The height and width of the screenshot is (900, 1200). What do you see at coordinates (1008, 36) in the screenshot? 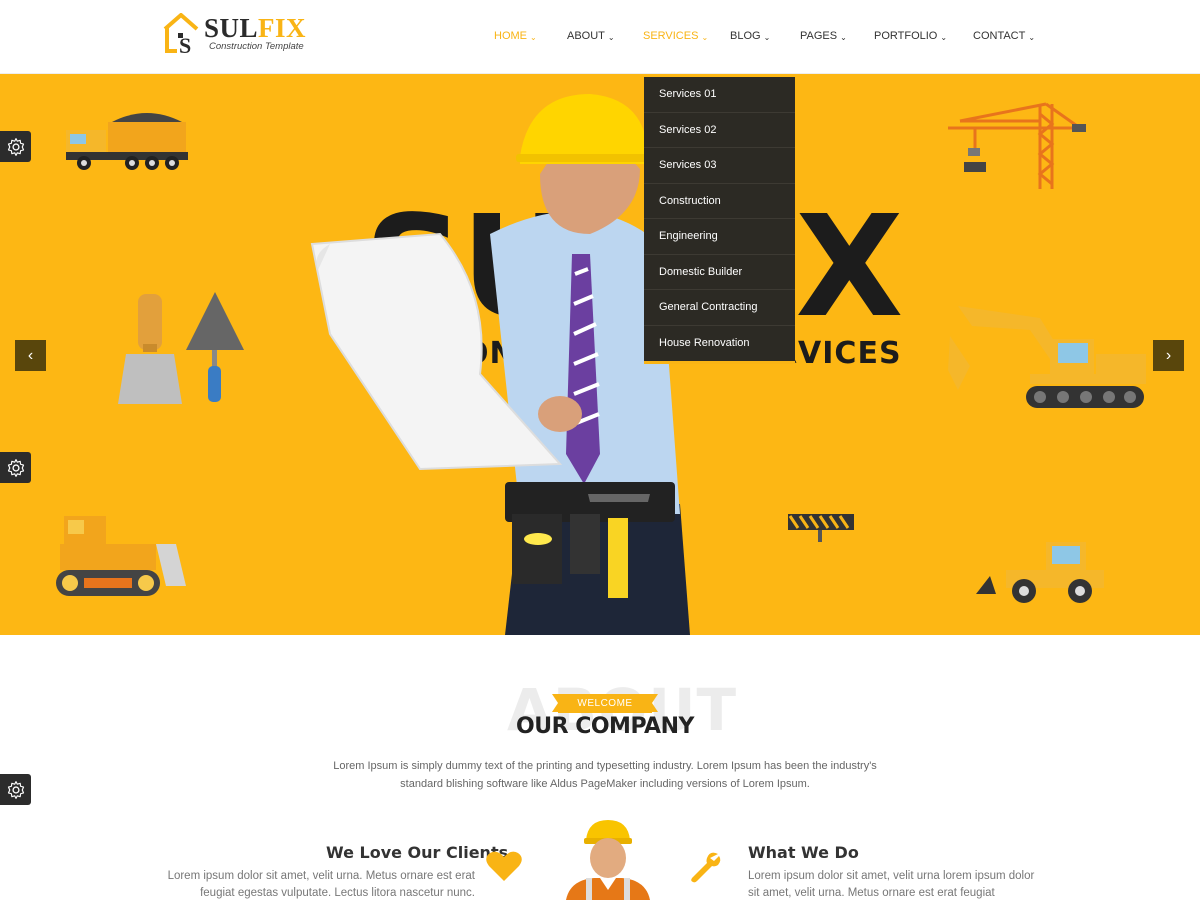
I see `nav-contact: CONTACT ⌄` at bounding box center [1008, 36].